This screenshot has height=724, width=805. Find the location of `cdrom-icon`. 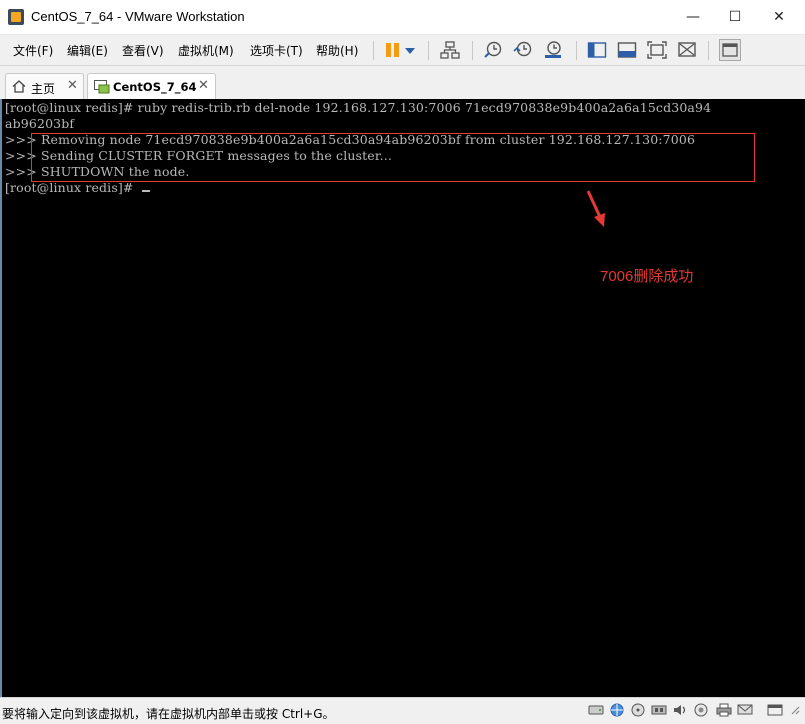

cdrom-icon is located at coordinates (638, 710).